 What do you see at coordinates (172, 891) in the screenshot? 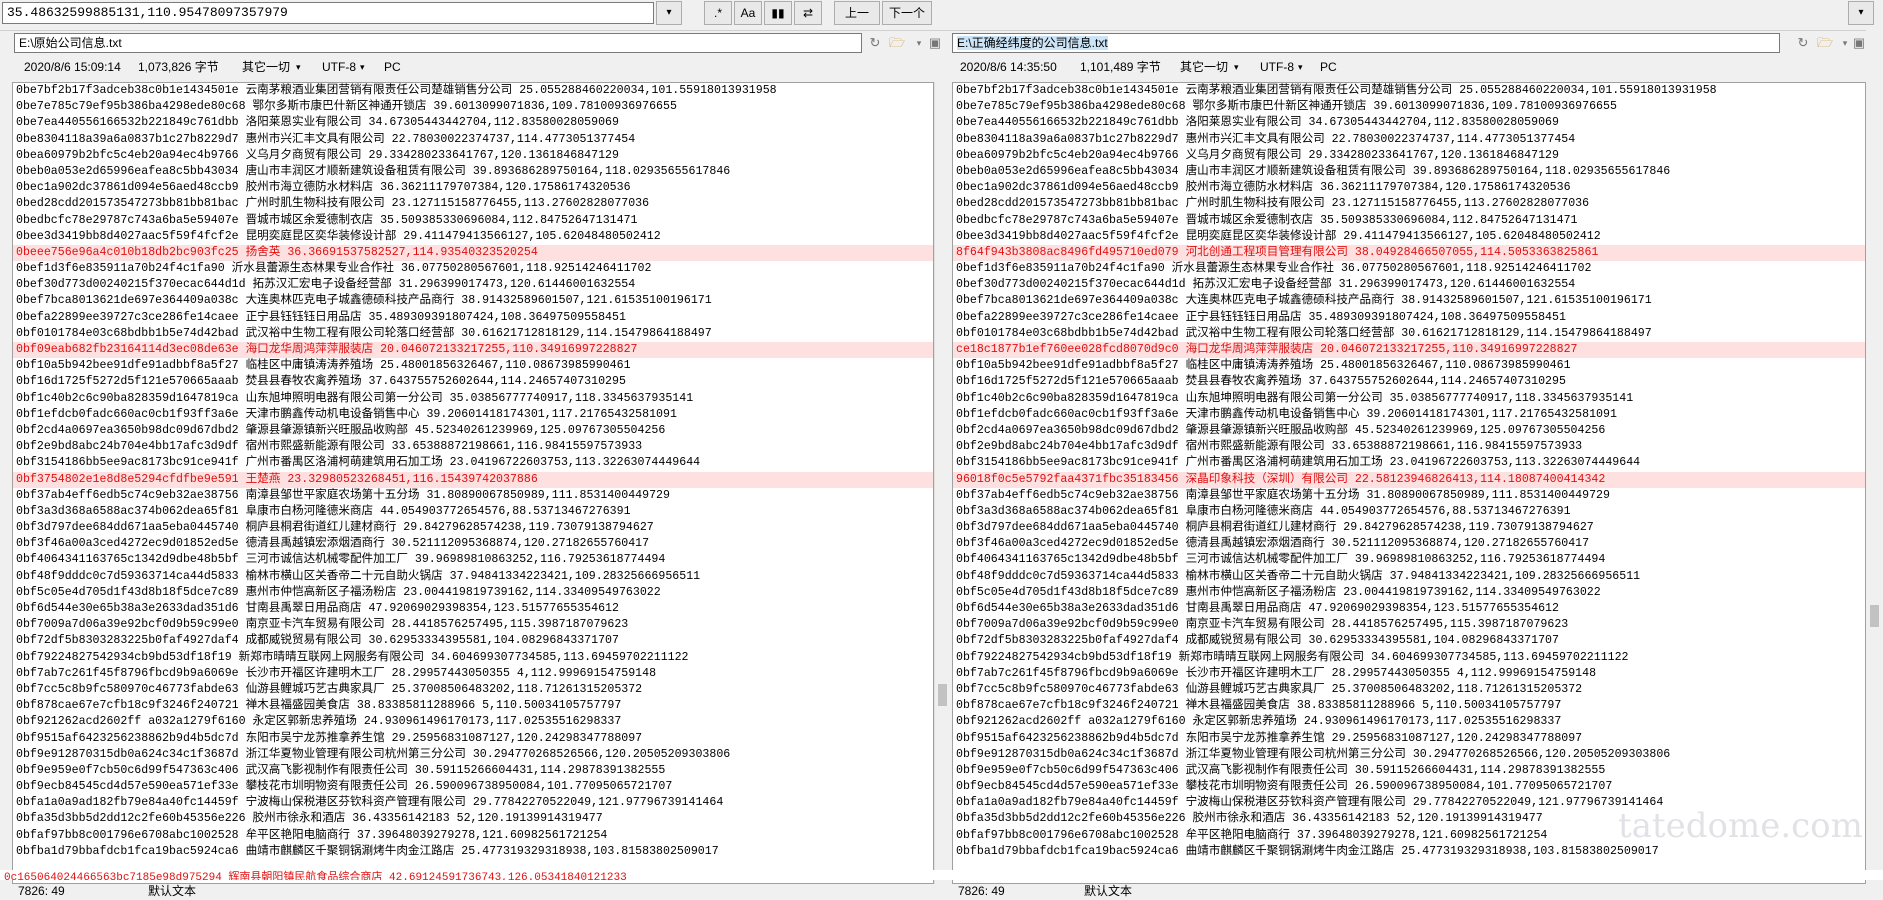
I see `left-syntax-mode: 默认文本` at bounding box center [172, 891].